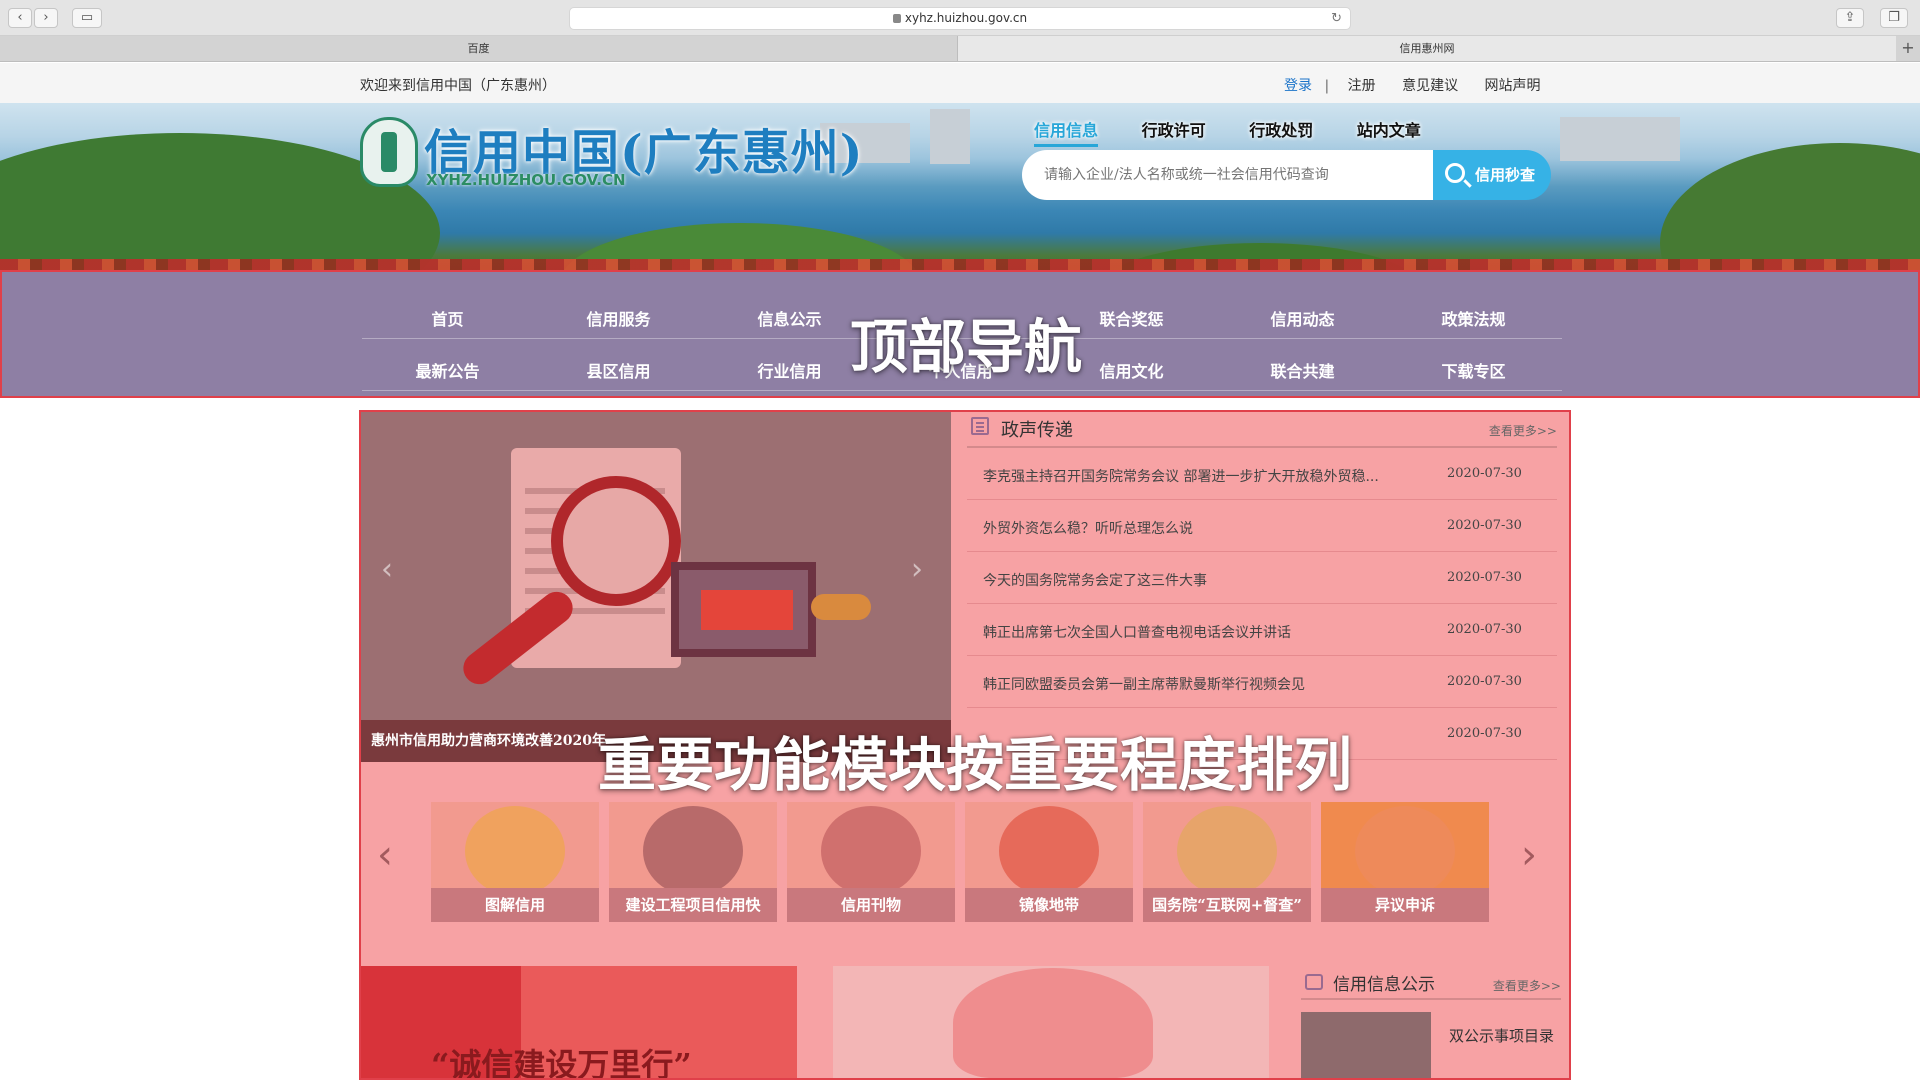 The height and width of the screenshot is (1080, 1920). I want to click on address-bar: xyhz.huizhou.gov.cn ↻, so click(960, 18).